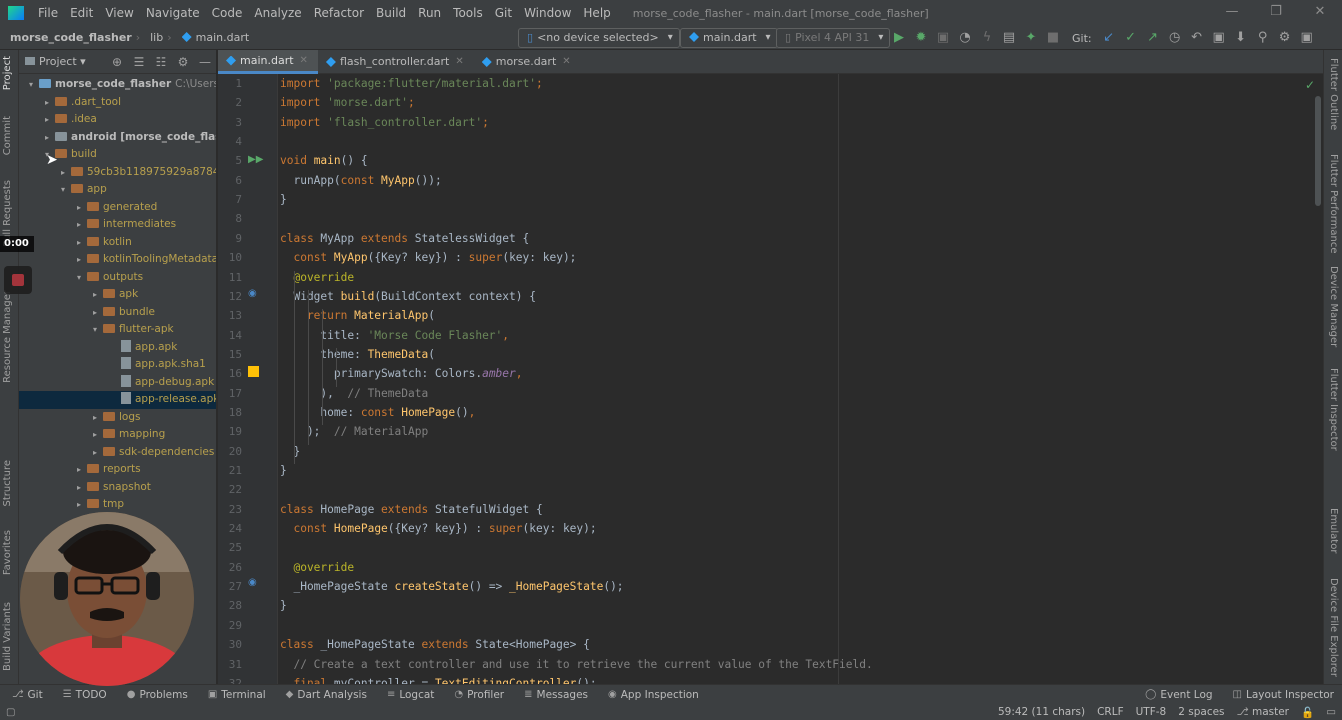 This screenshot has height=720, width=1342. I want to click on tool-window-logcat: ≡ Logcat, so click(408, 695).